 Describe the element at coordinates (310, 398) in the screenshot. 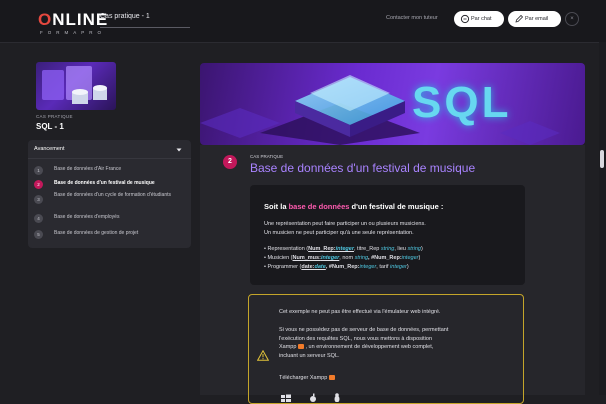

I see `os-icons` at that location.